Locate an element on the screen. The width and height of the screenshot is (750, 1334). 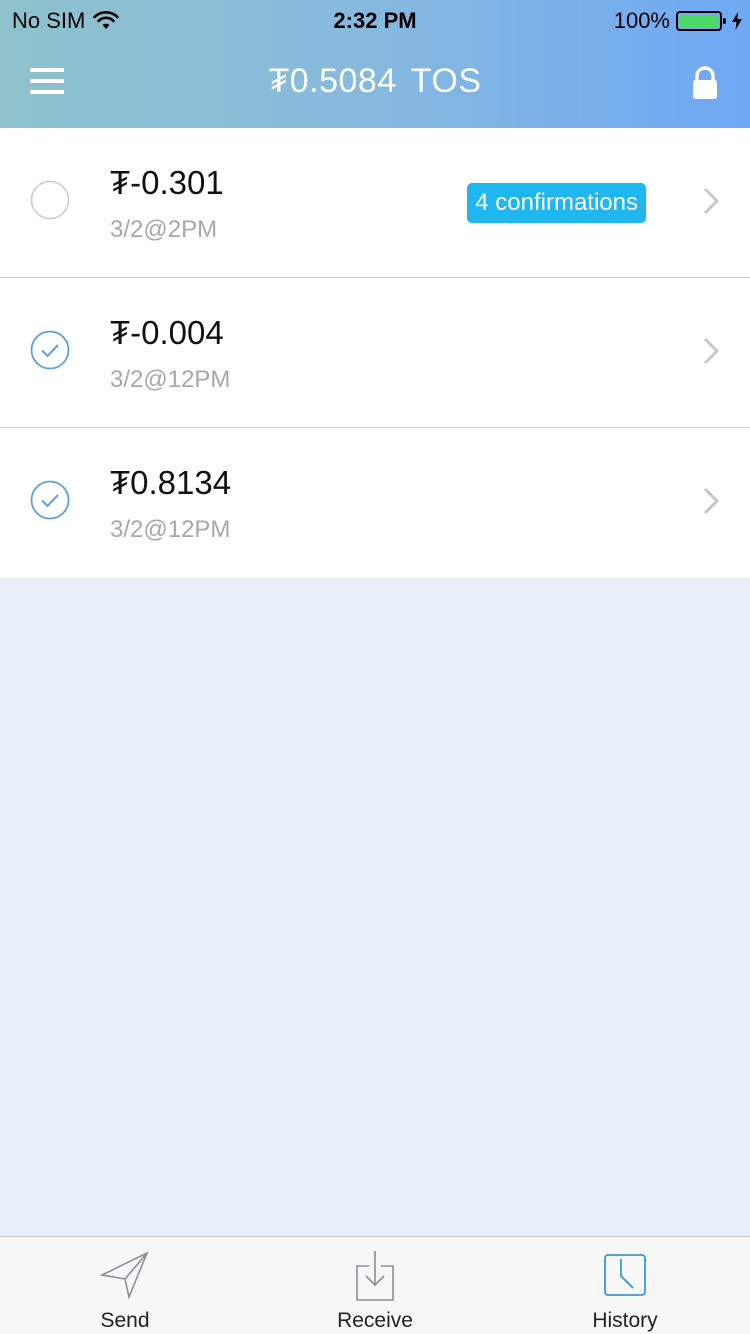
tab-receive-label: Receive is located at coordinates (375, 1320).